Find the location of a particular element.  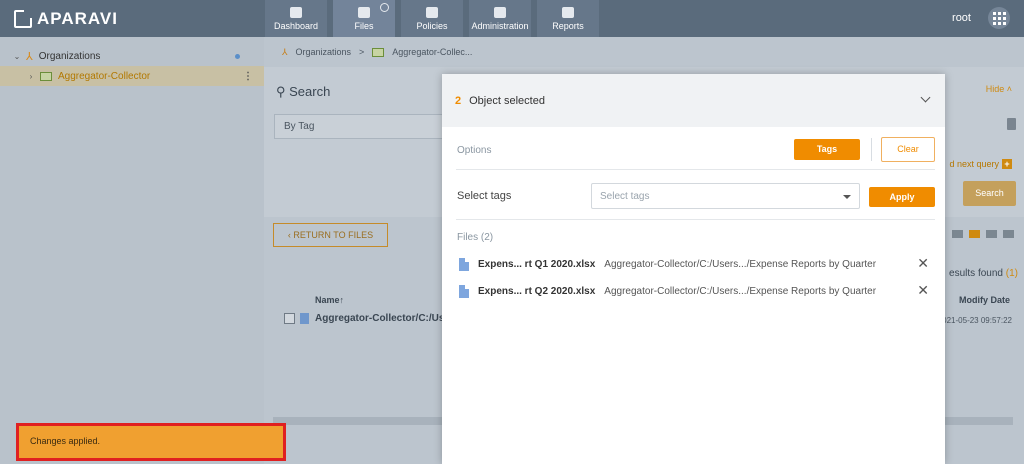

tree-item-aggregator-collector: › Aggregator-Collector ⋮ is located at coordinates (132, 76).